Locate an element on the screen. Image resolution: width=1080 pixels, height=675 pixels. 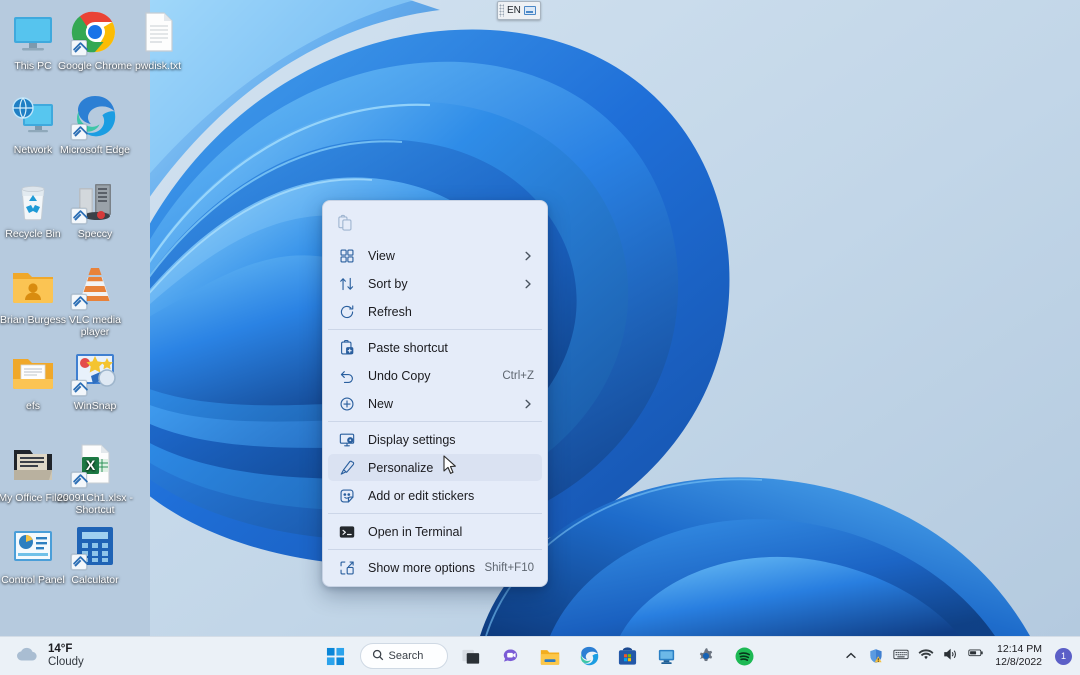
context-menu-item-label: Show more options is located at coordinates (422, 567).